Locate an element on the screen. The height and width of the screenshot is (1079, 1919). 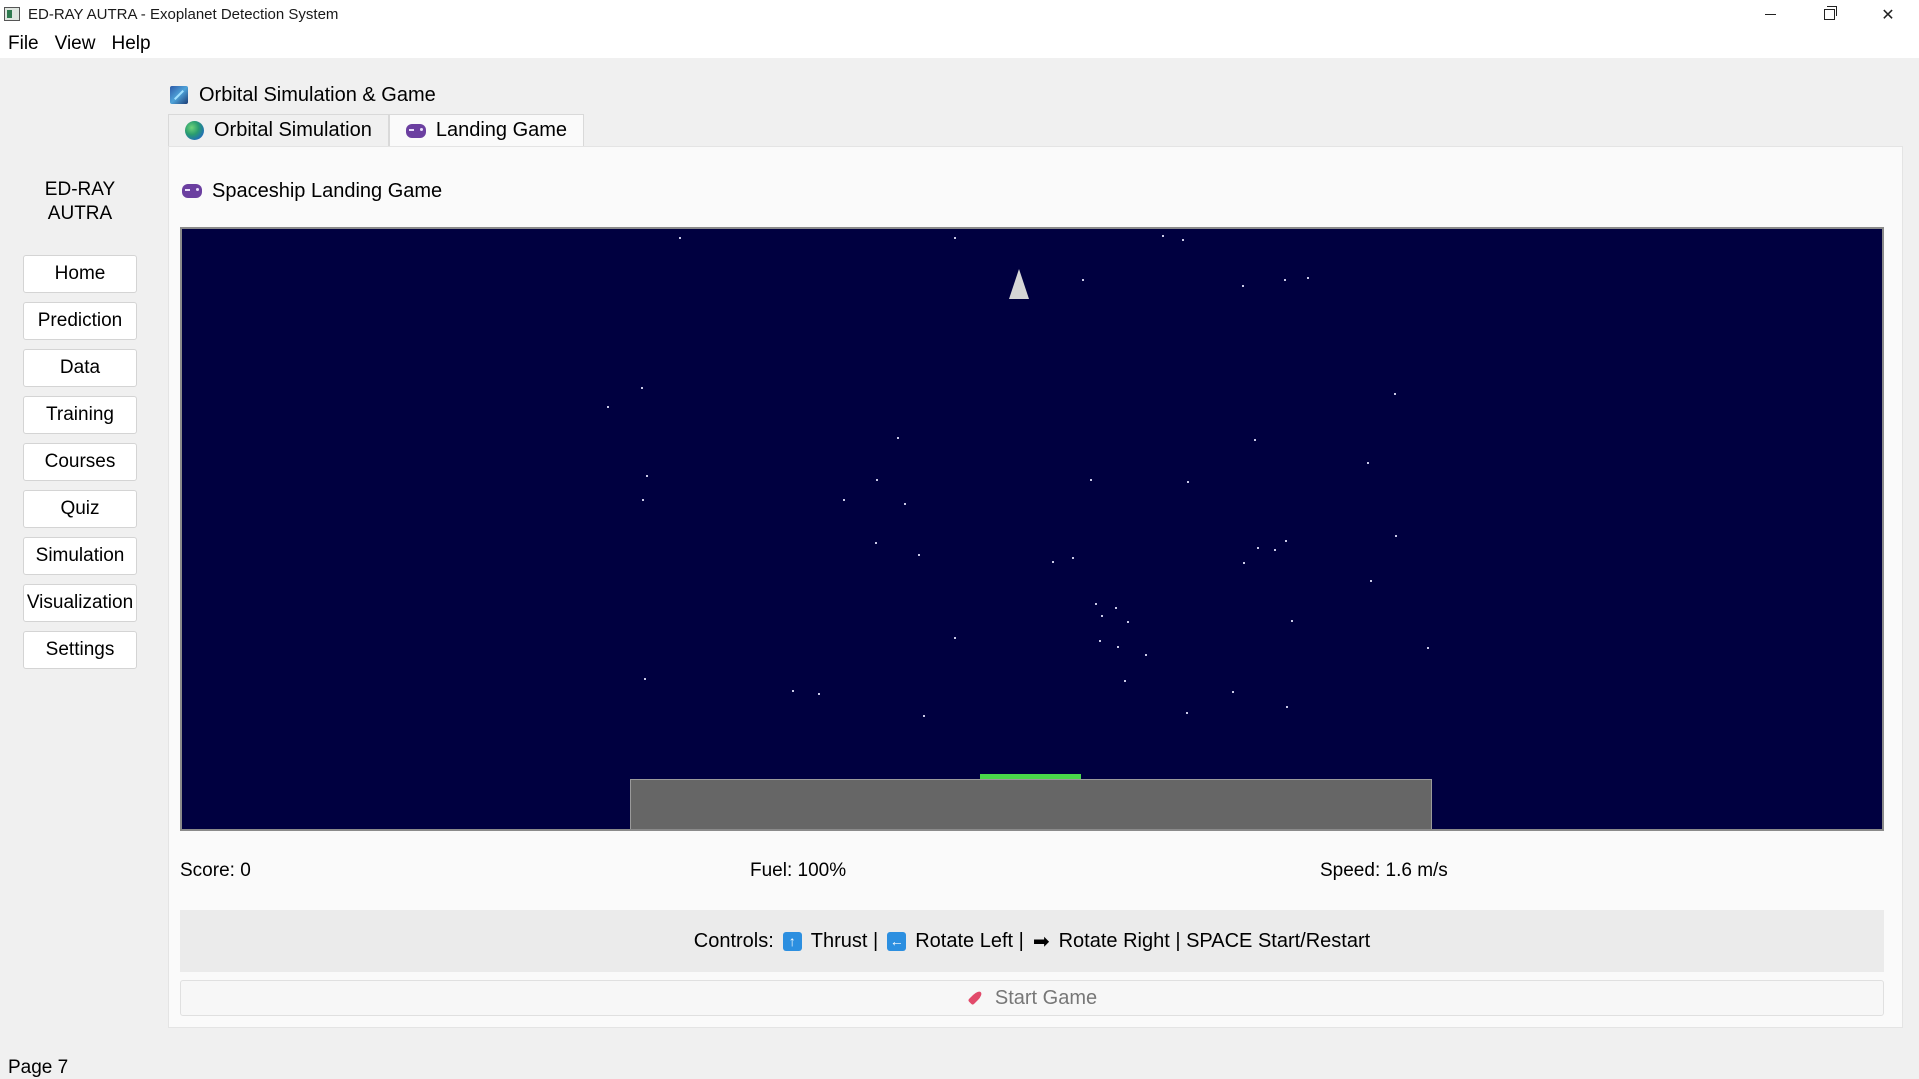
nav-courses-button: Courses is located at coordinates (80, 462).